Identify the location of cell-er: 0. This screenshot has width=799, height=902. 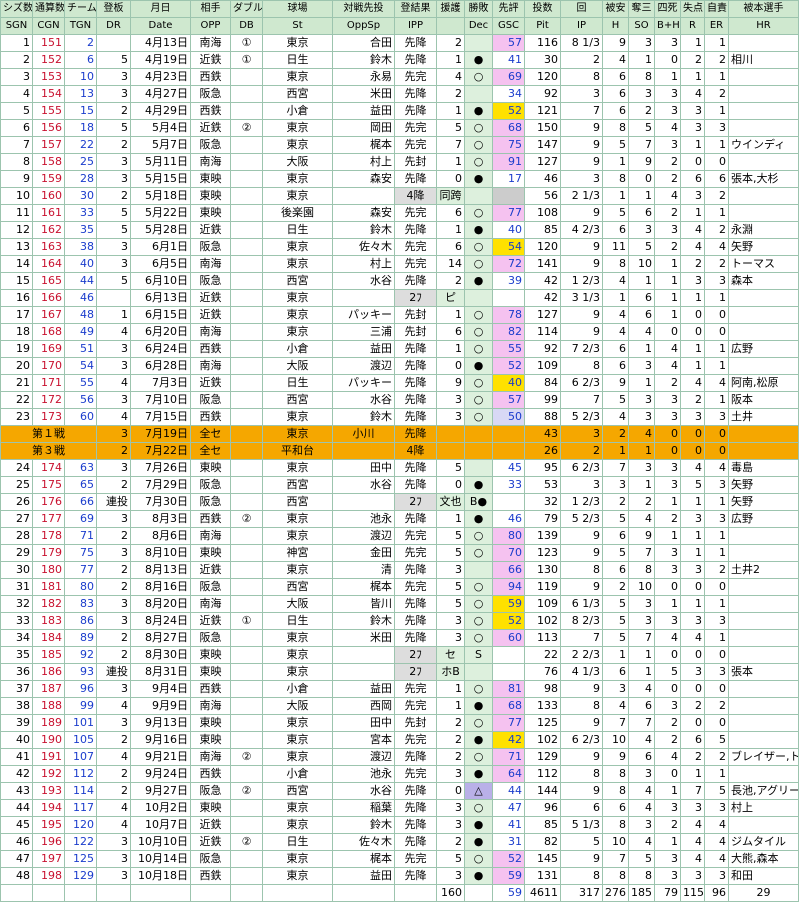
(716, 587).